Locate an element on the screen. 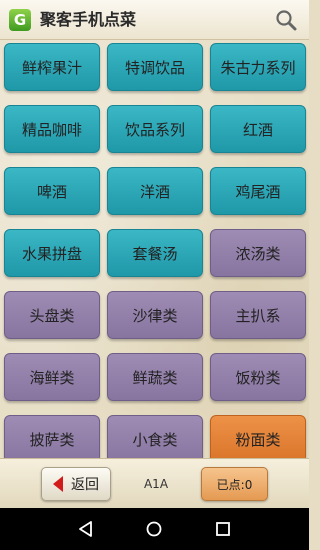 This screenshot has width=320, height=550. category-tile: 水果拼盘 is located at coordinates (52, 253).